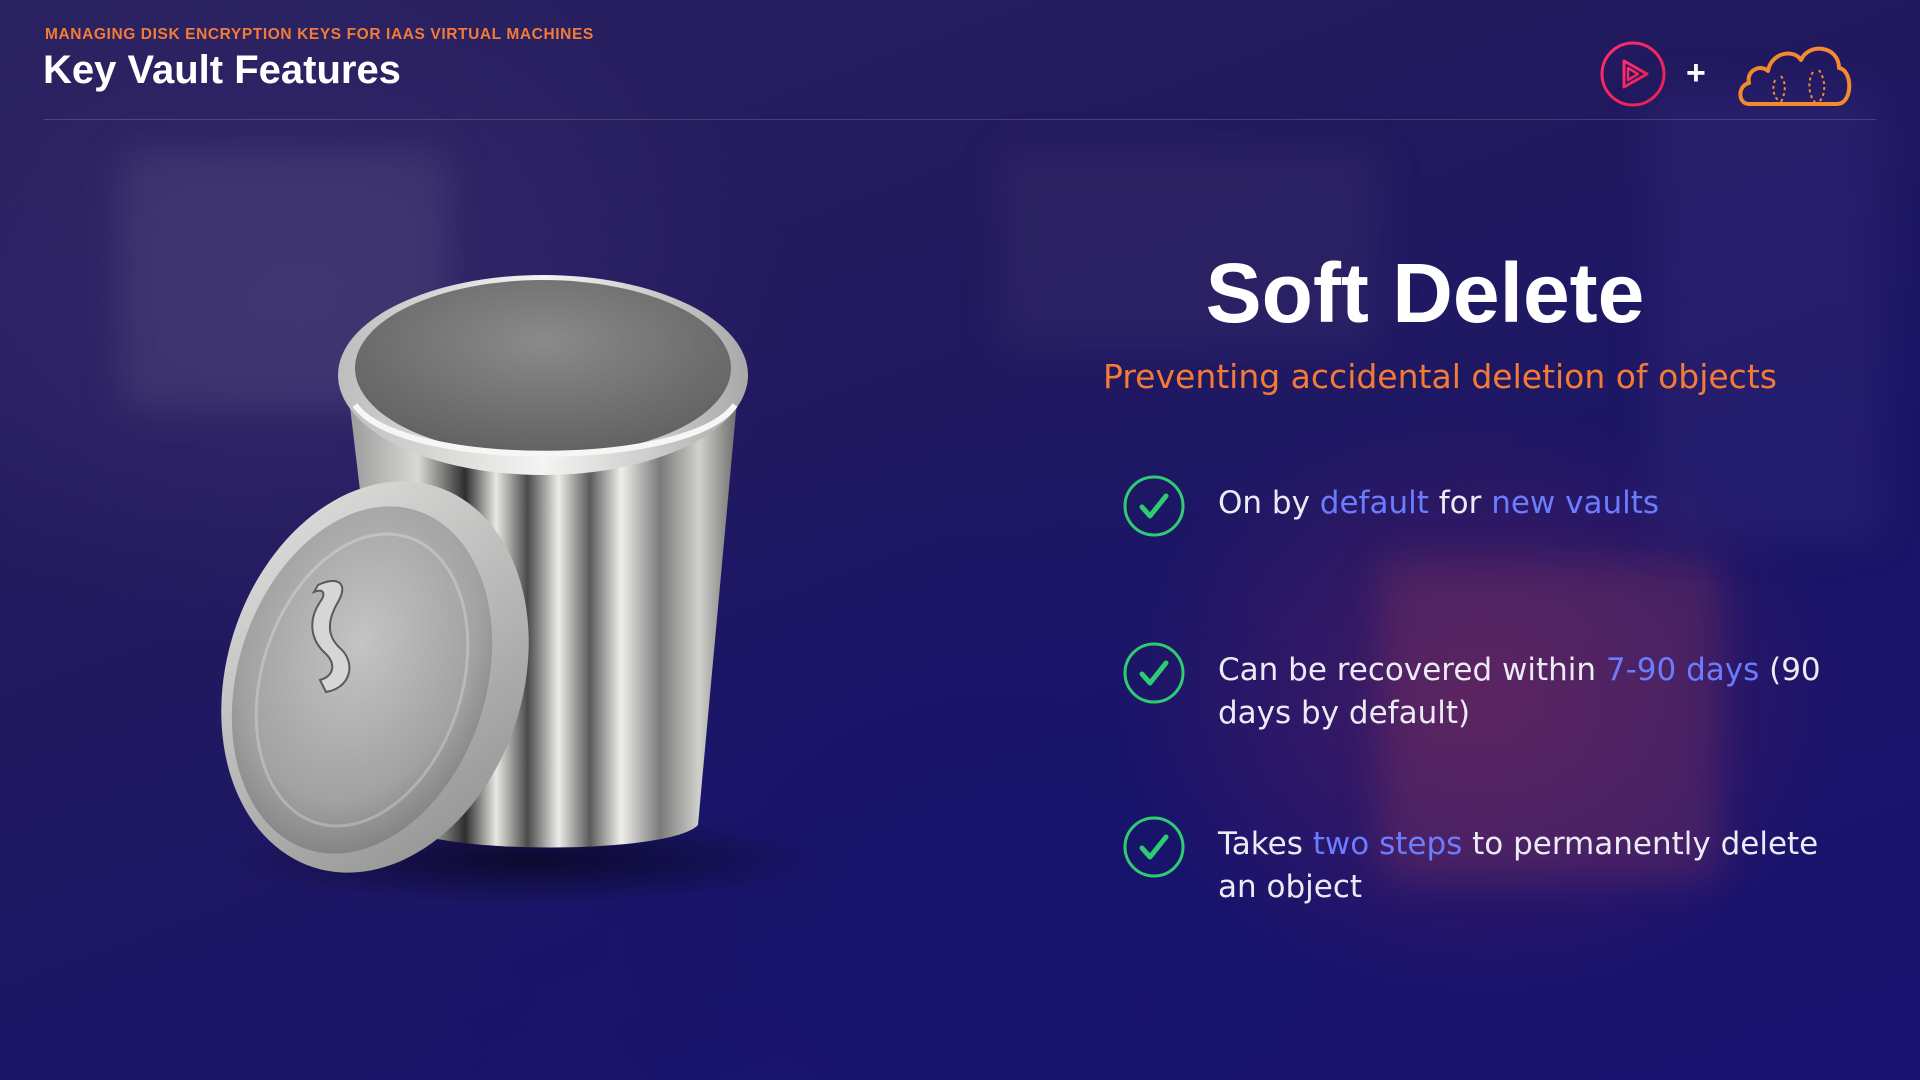 This screenshot has width=1920, height=1080. Describe the element at coordinates (1696, 73) in the screenshot. I see `logo-plus-sign: +` at that location.